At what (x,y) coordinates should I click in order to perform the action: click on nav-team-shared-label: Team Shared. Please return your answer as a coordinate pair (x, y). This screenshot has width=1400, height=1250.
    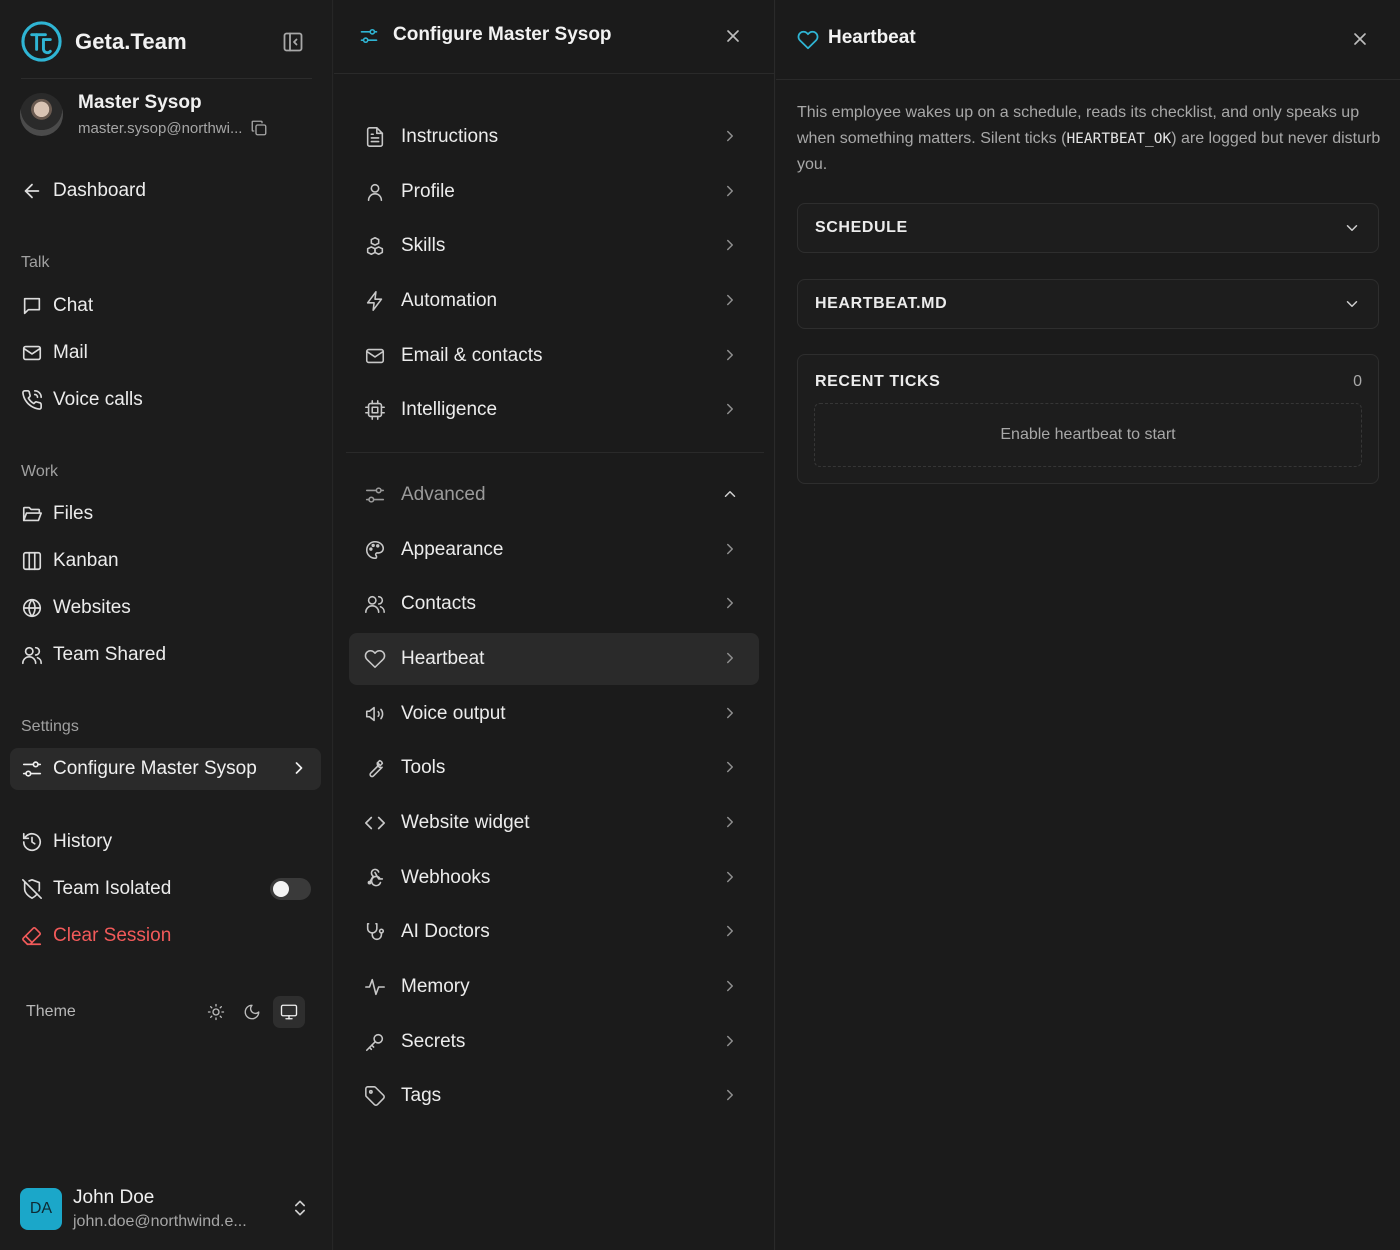
    Looking at the image, I should click on (110, 654).